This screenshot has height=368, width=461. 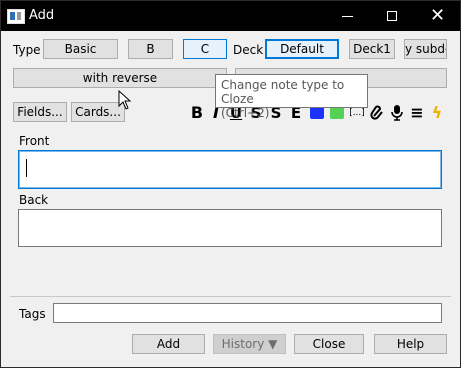 What do you see at coordinates (397, 113) in the screenshot?
I see `microphone-icon` at bounding box center [397, 113].